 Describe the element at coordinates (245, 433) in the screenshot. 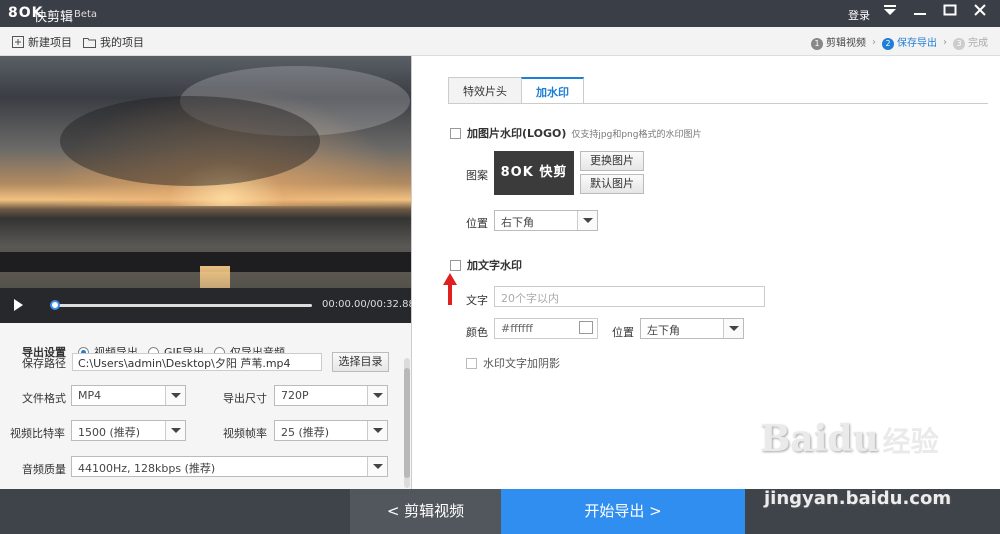

I see `framerate-label: 视频帧率` at that location.